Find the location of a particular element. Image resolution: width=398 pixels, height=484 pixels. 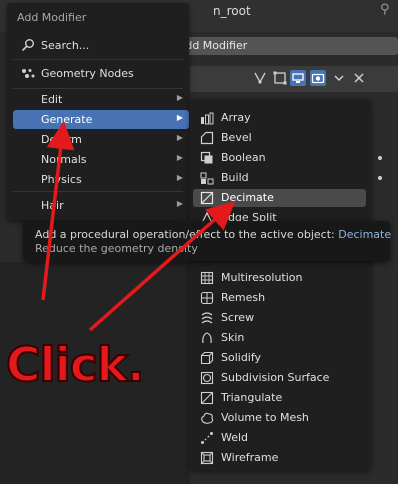

arrow-to-generate is located at coordinates (58, 211).